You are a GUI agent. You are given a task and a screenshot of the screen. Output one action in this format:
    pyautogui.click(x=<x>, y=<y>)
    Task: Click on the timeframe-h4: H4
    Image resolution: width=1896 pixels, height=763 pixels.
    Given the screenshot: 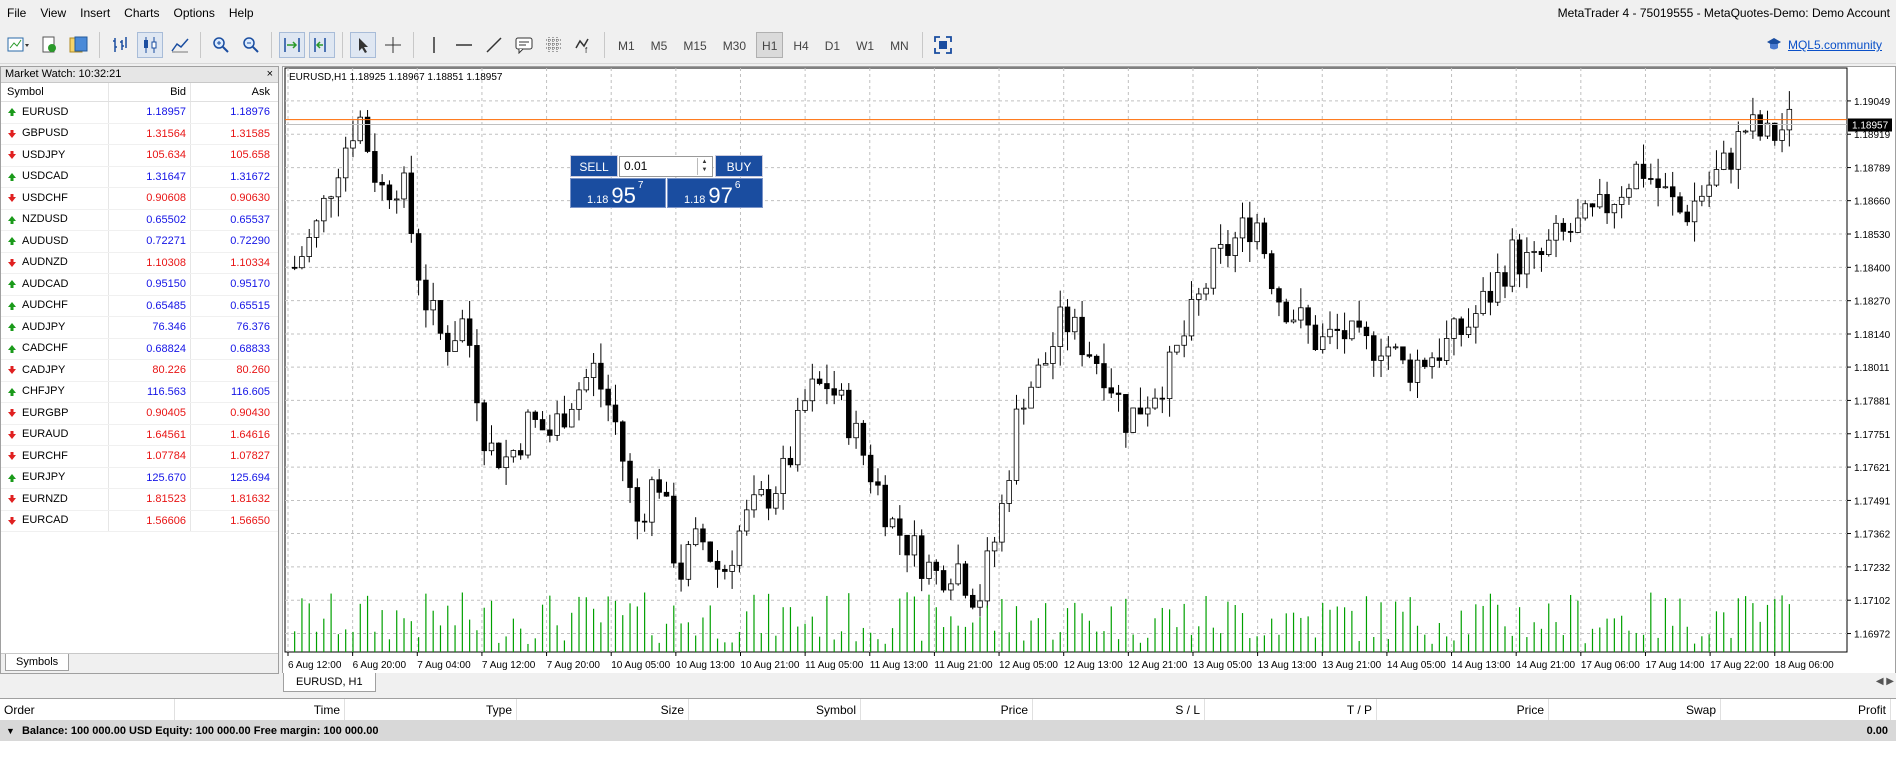 What is the action you would take?
    pyautogui.click(x=800, y=45)
    